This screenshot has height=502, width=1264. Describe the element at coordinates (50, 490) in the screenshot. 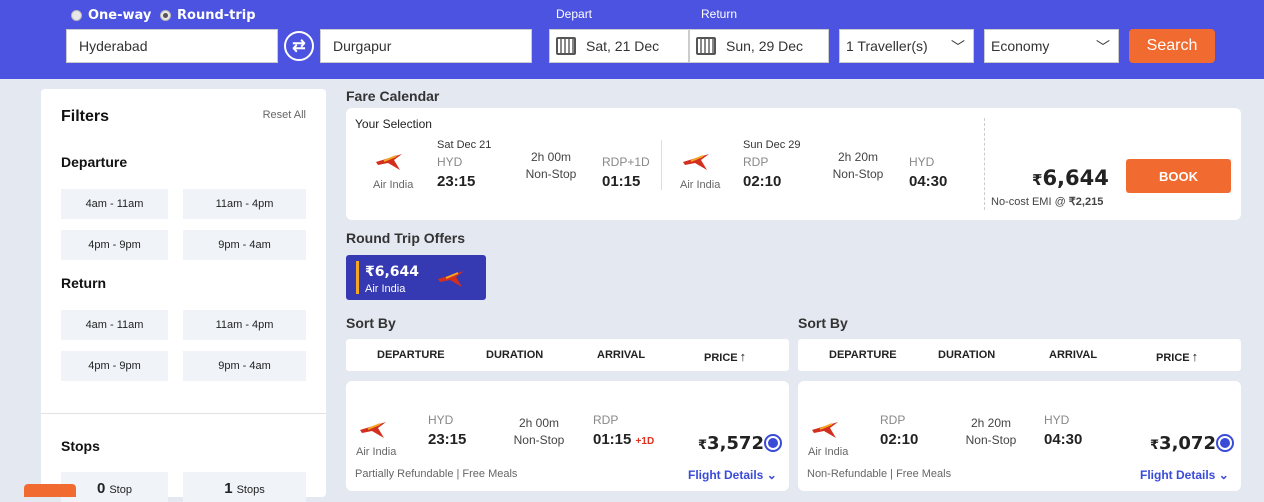

I see `feedback-tab` at that location.